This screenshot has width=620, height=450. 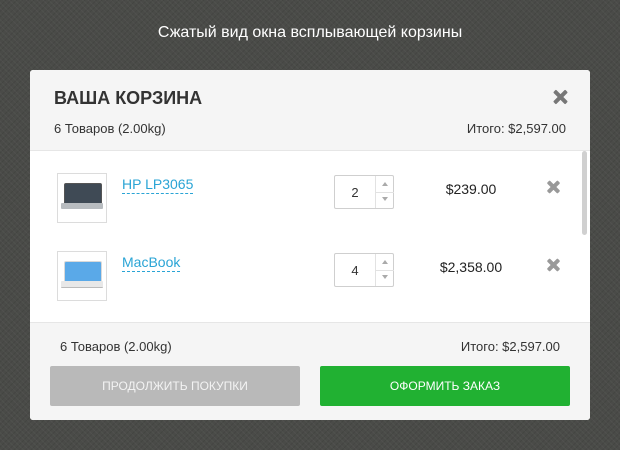 I want to click on item-price: $239.00, so click(x=471, y=189).